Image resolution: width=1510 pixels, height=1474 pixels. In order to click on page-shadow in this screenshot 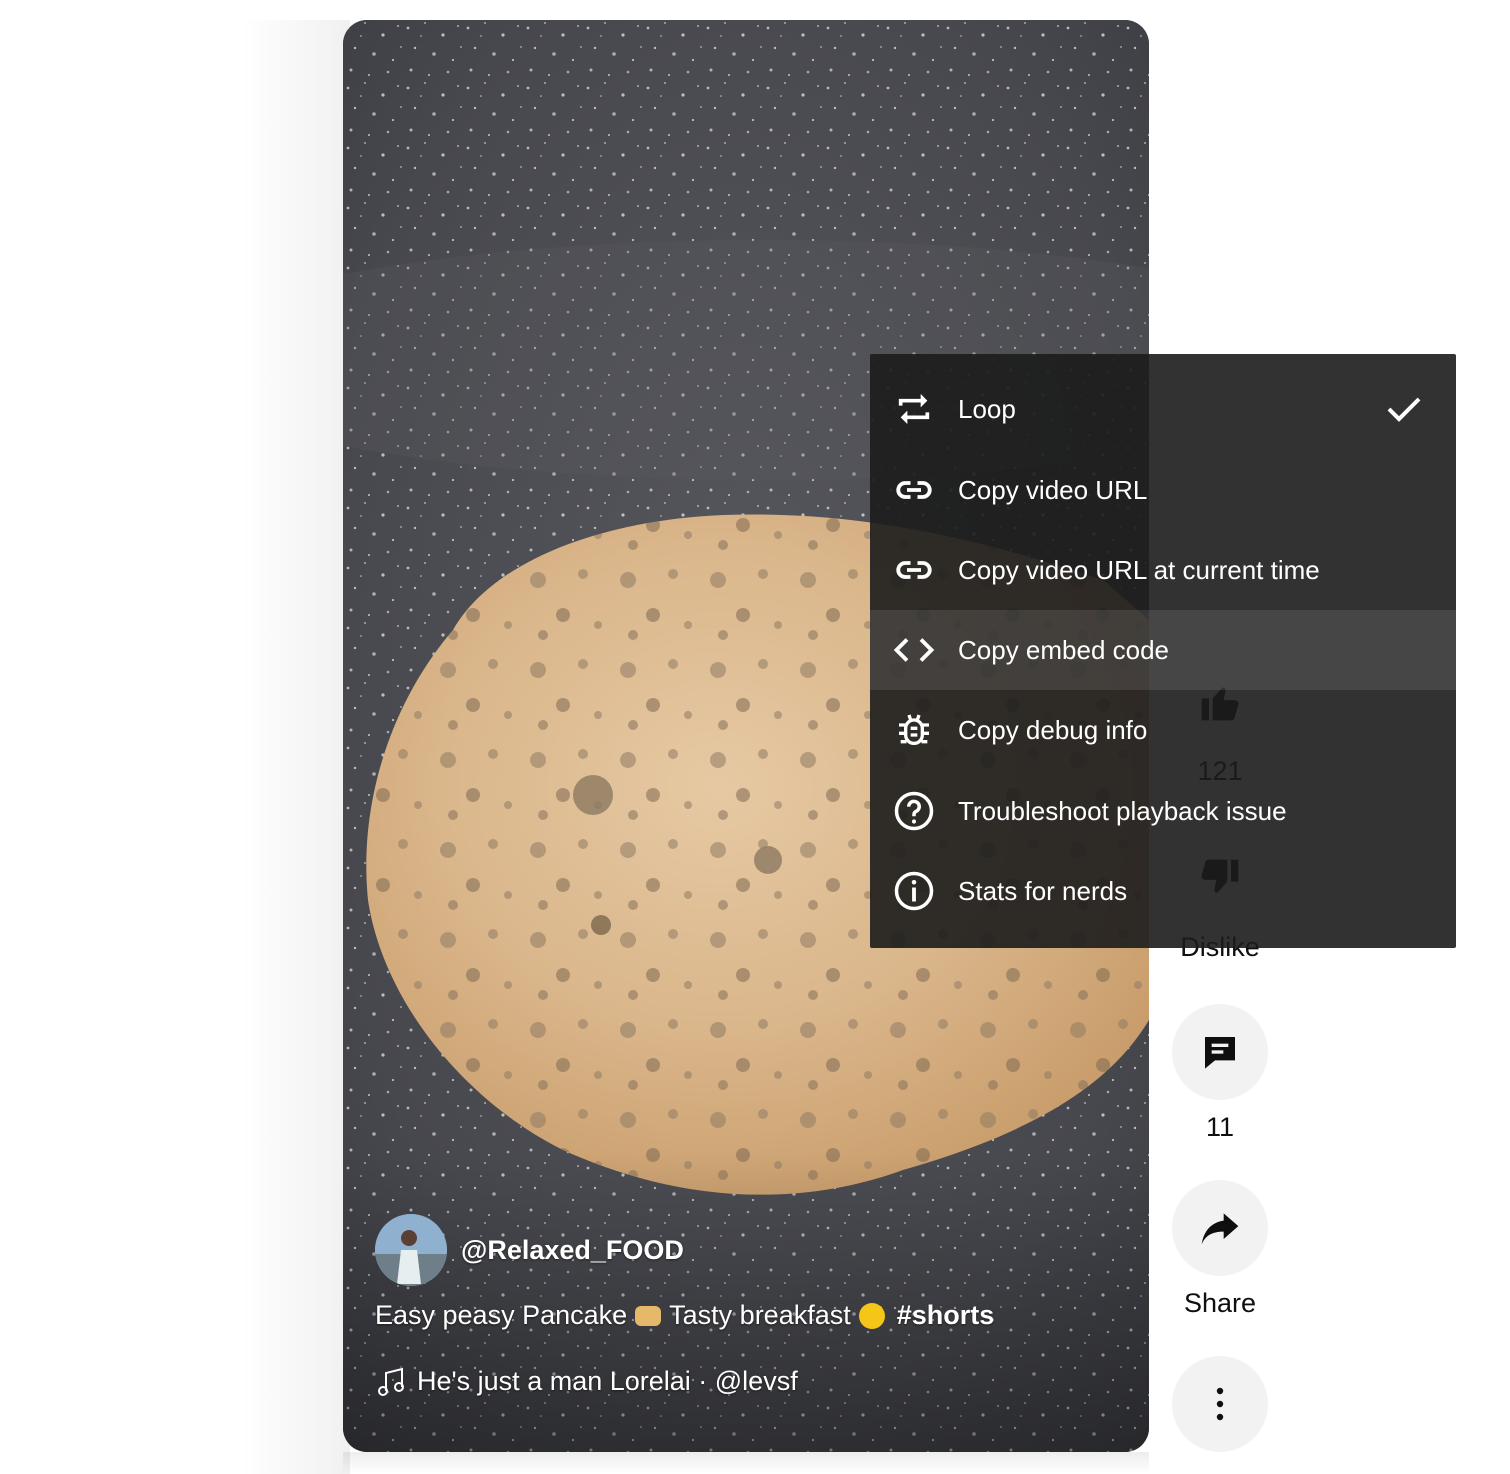, I will do `click(295, 747)`.